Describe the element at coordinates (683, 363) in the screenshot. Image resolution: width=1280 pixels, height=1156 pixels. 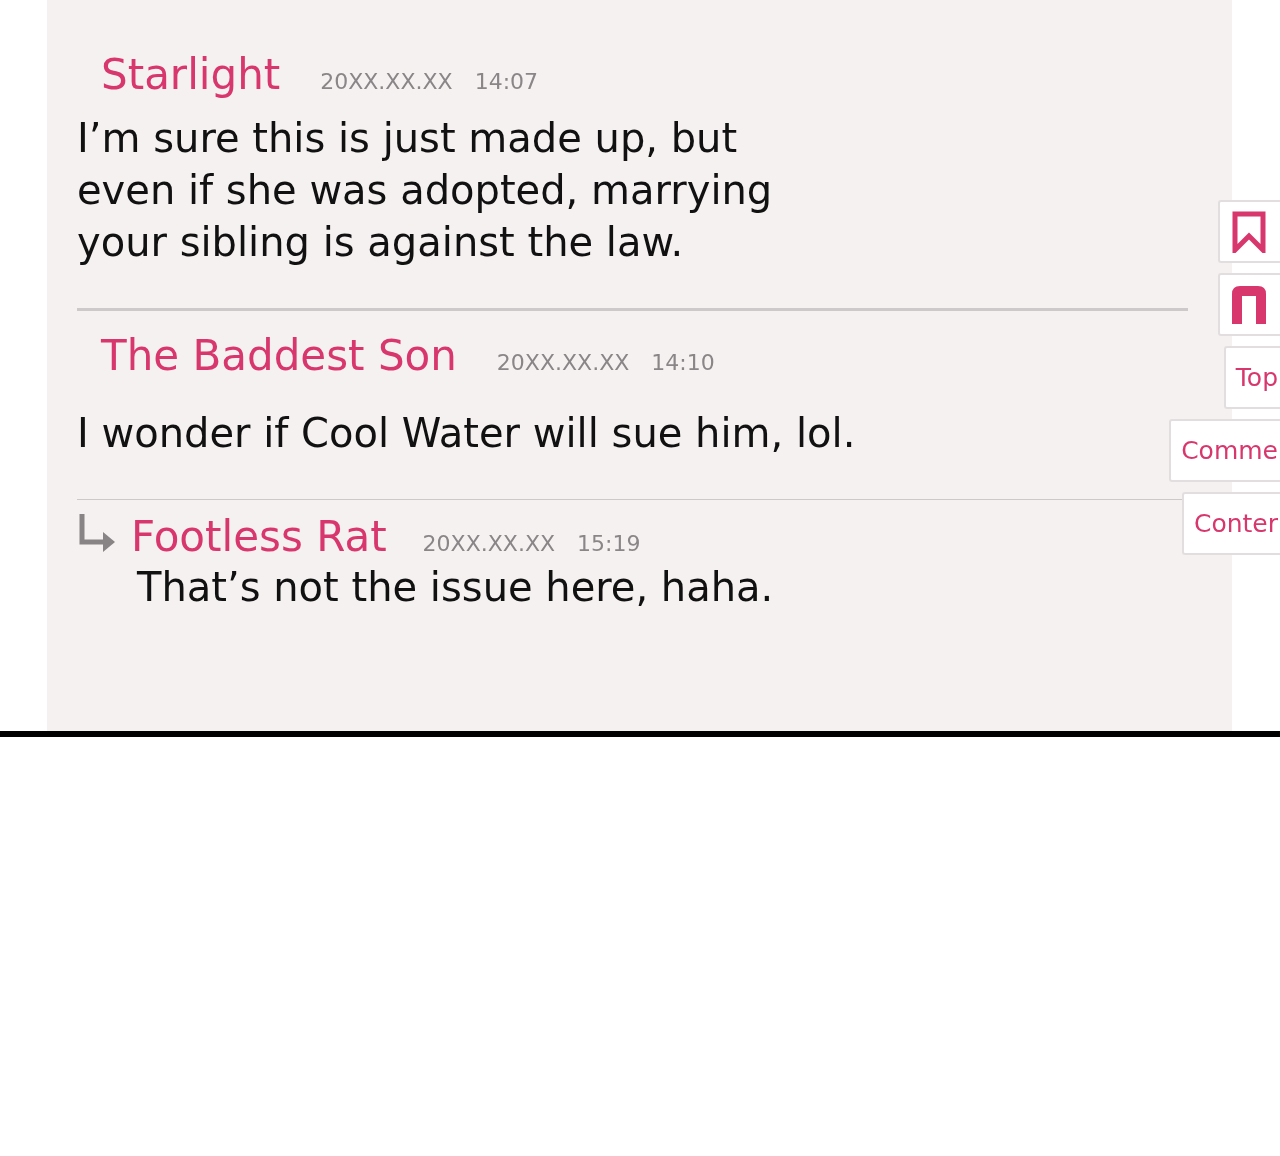
I see `comment-time: 14:10` at that location.